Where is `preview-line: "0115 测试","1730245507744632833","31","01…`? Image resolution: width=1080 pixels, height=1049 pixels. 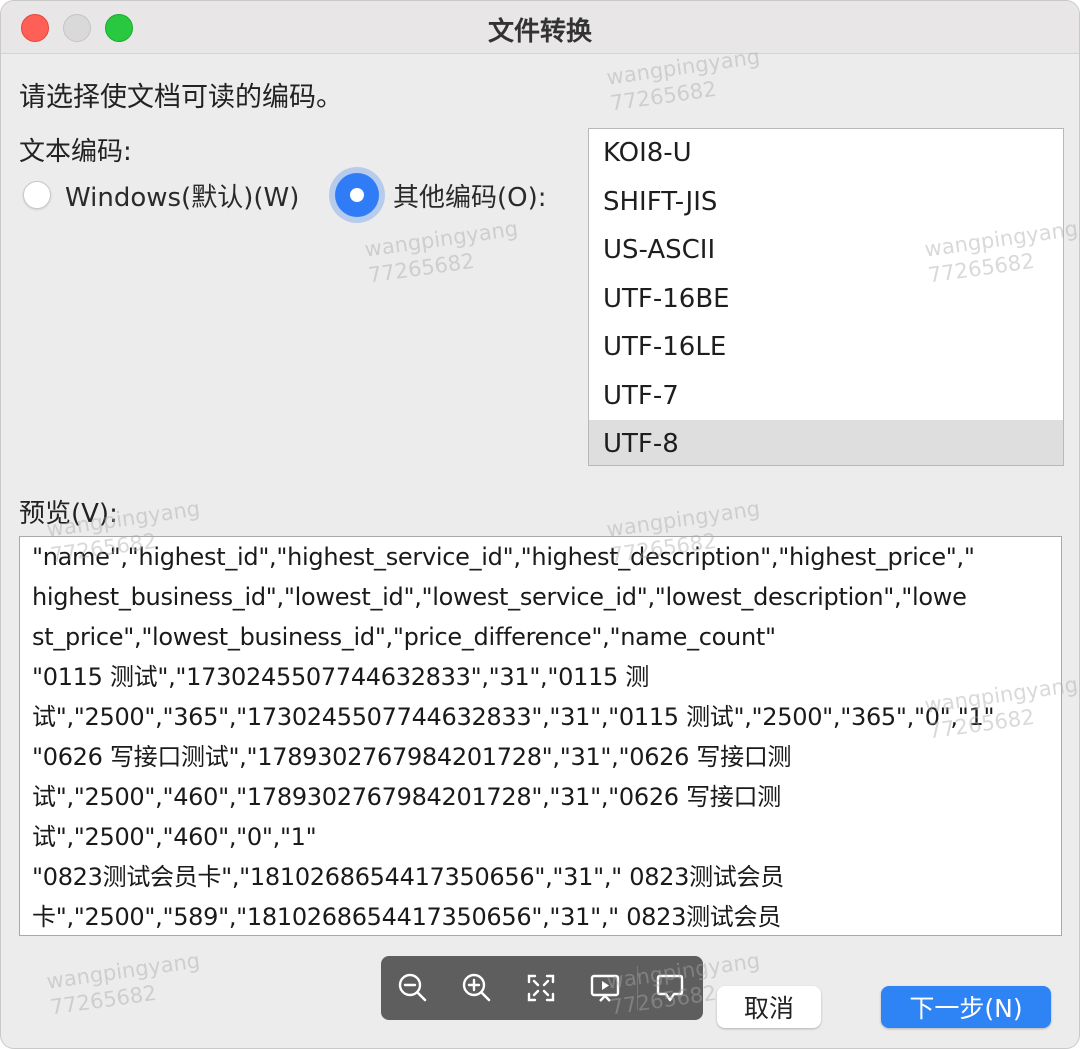 preview-line: "0115 测试","1730245507744632833","31","01… is located at coordinates (341, 677).